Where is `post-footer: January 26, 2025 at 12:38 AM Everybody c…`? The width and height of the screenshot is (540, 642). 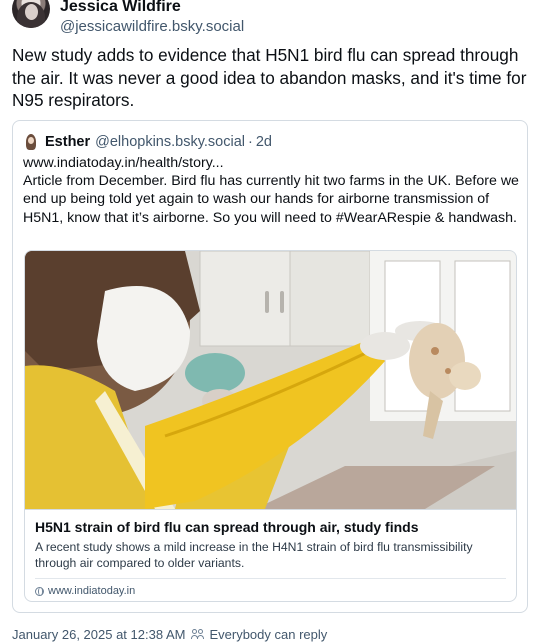 post-footer: January 26, 2025 at 12:38 AM Everybody c… is located at coordinates (169, 633).